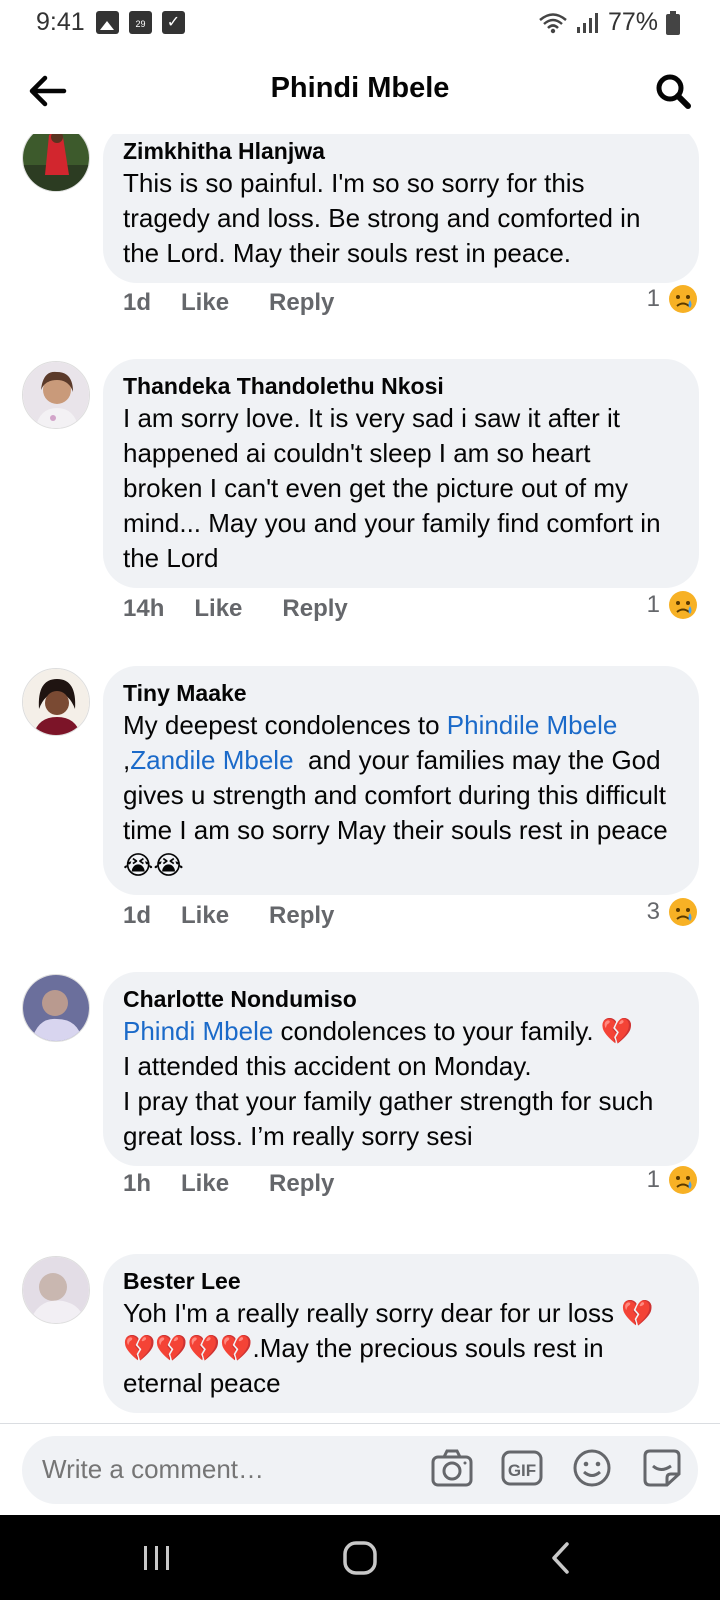 This screenshot has width=720, height=1600. I want to click on composer-box: GIF, so click(360, 1470).